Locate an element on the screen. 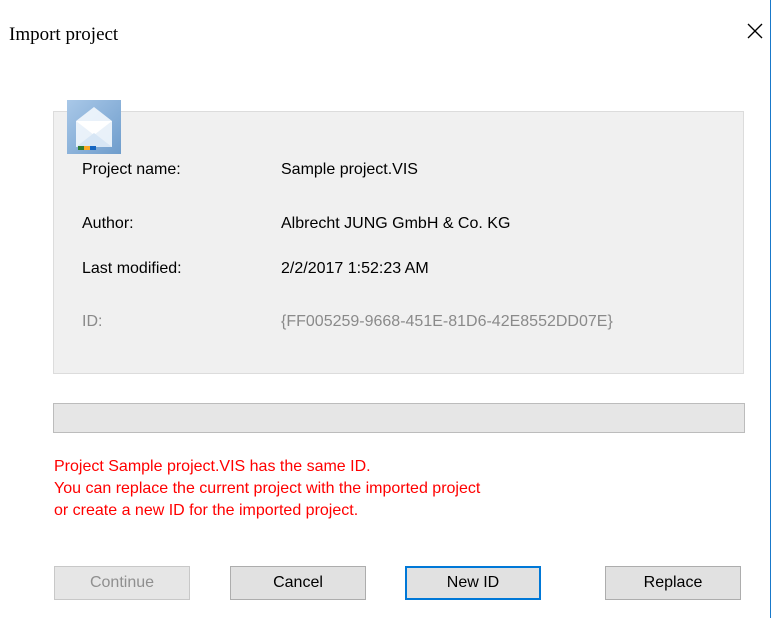  continue-button: Continue is located at coordinates (122, 583).